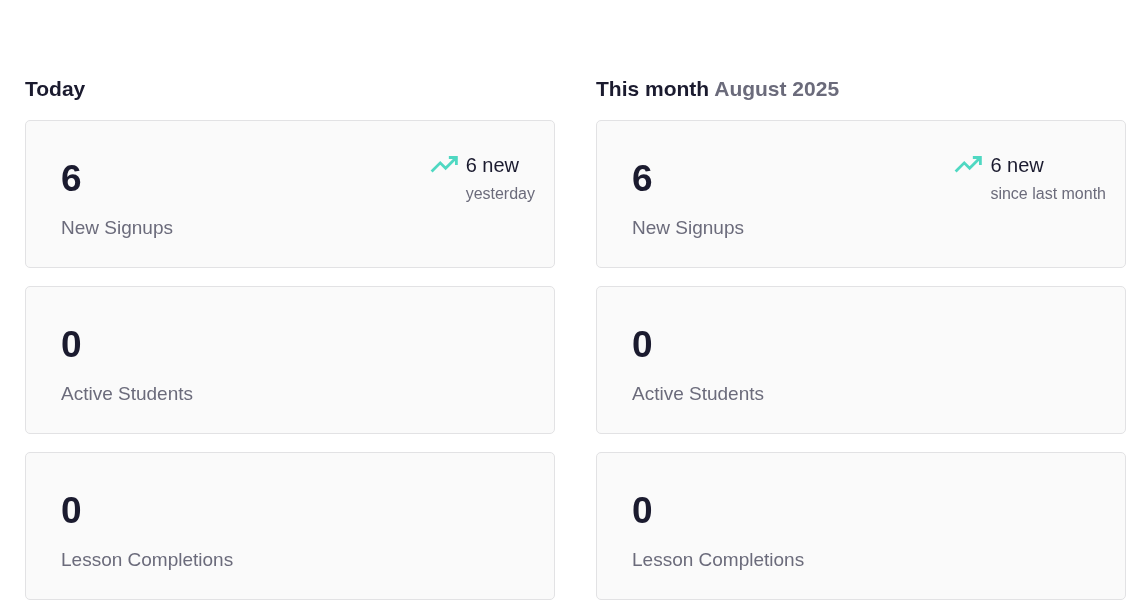  Describe the element at coordinates (1048, 194) in the screenshot. I see `trend-period: since last month` at that location.